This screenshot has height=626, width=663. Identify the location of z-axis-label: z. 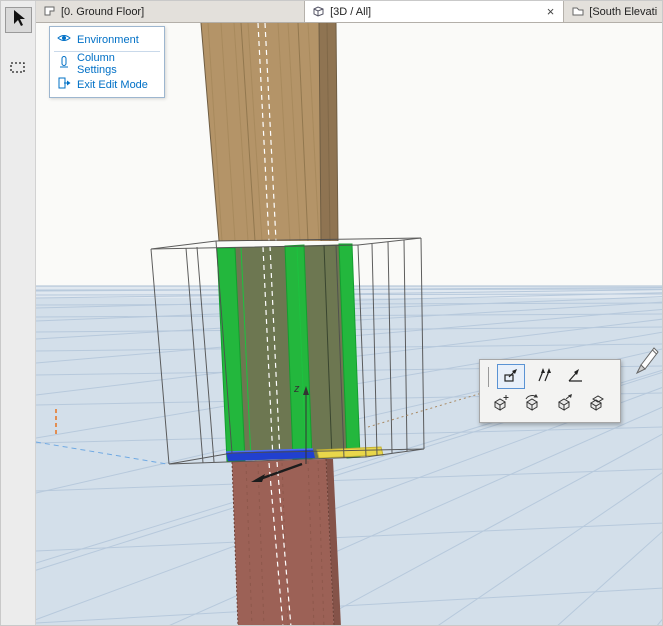
(296, 389).